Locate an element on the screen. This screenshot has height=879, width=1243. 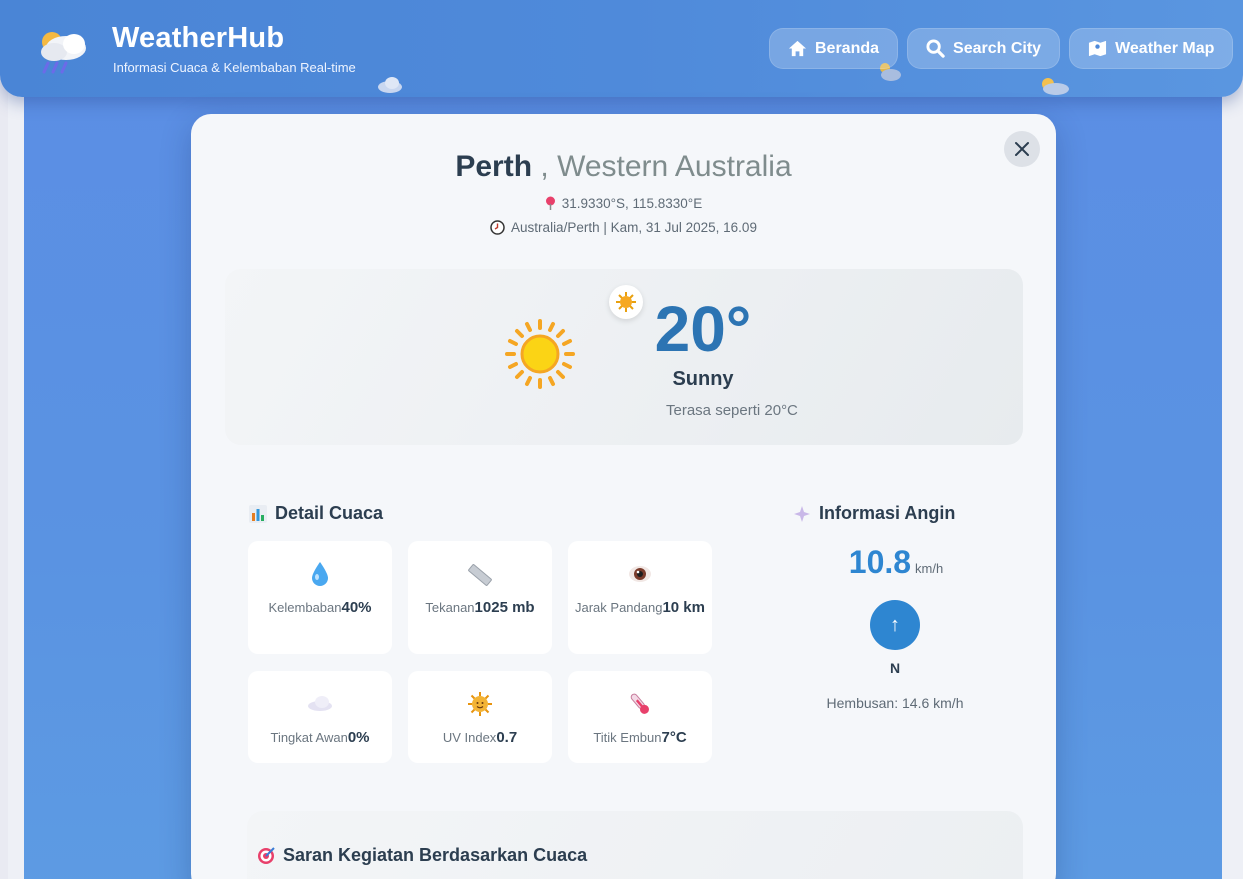
main-nav: Beranda Search City Weather Map is located at coordinates (1001, 48).